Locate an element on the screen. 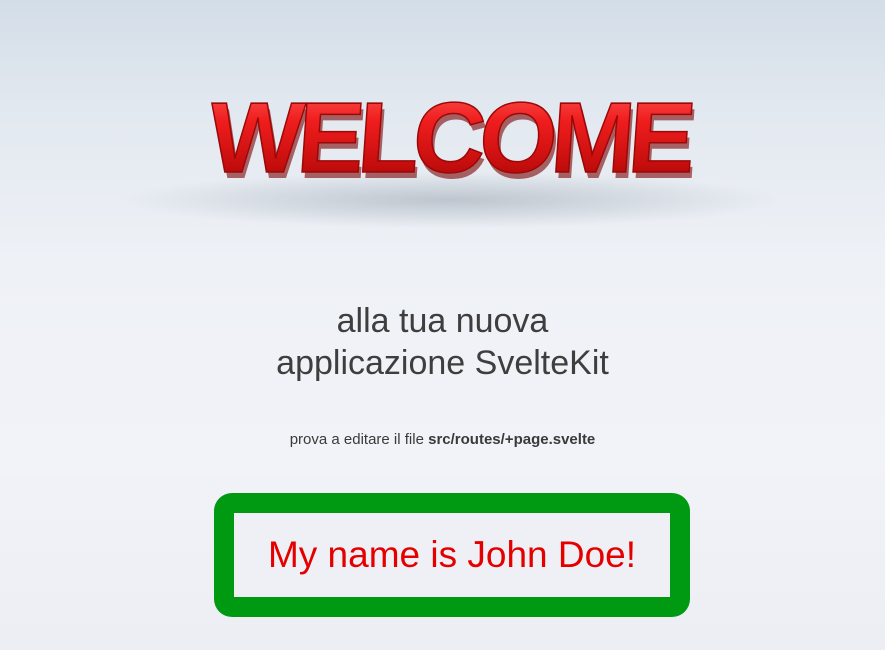 The width and height of the screenshot is (885, 650). name-card-text: My name is John Doe! is located at coordinates (452, 554).